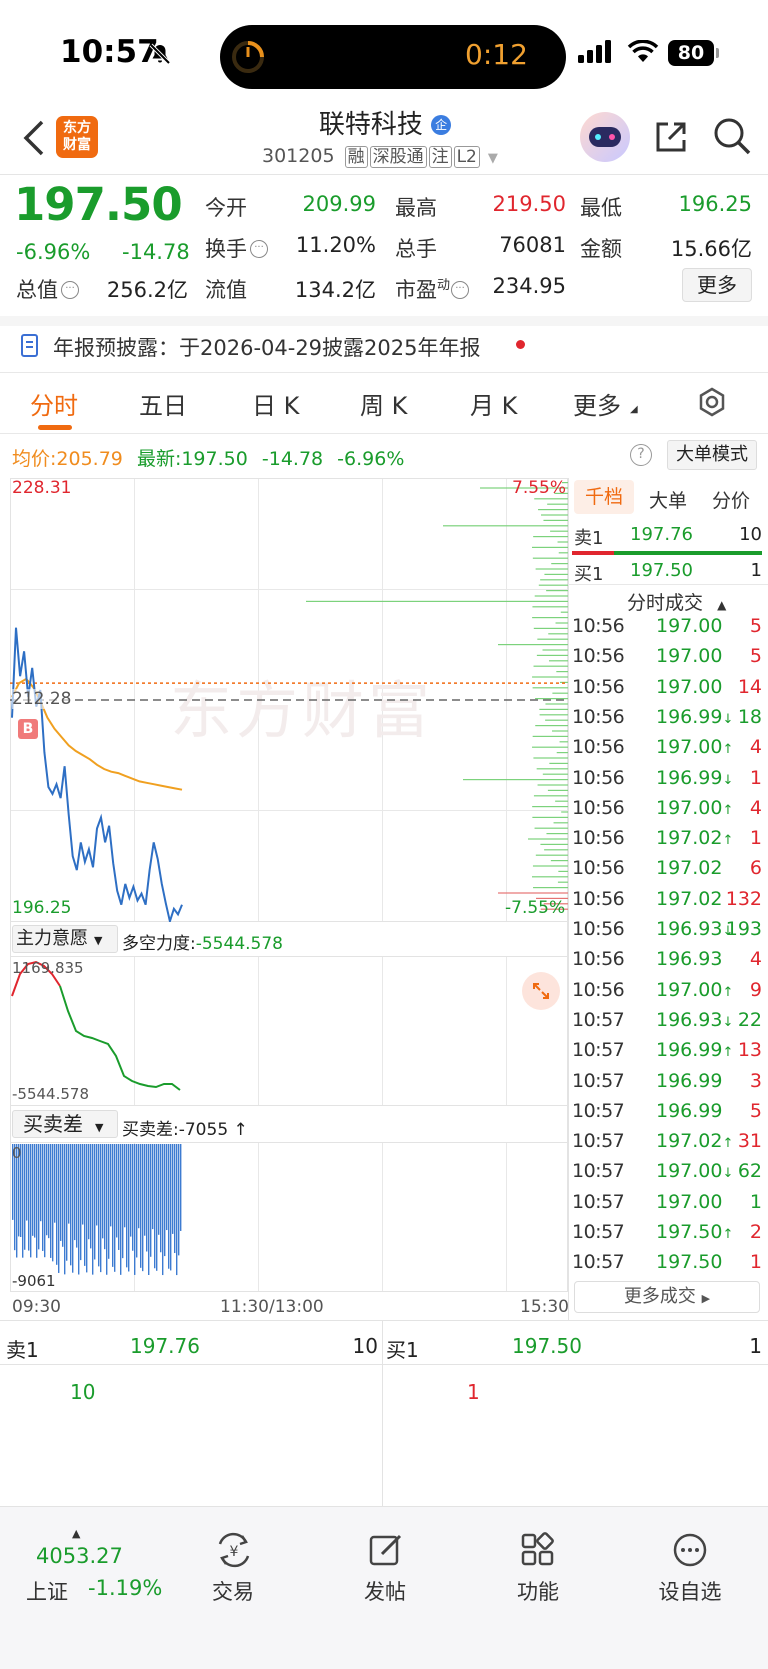  Describe the element at coordinates (54, 403) in the screenshot. I see `tab-intraday: 分时` at that location.